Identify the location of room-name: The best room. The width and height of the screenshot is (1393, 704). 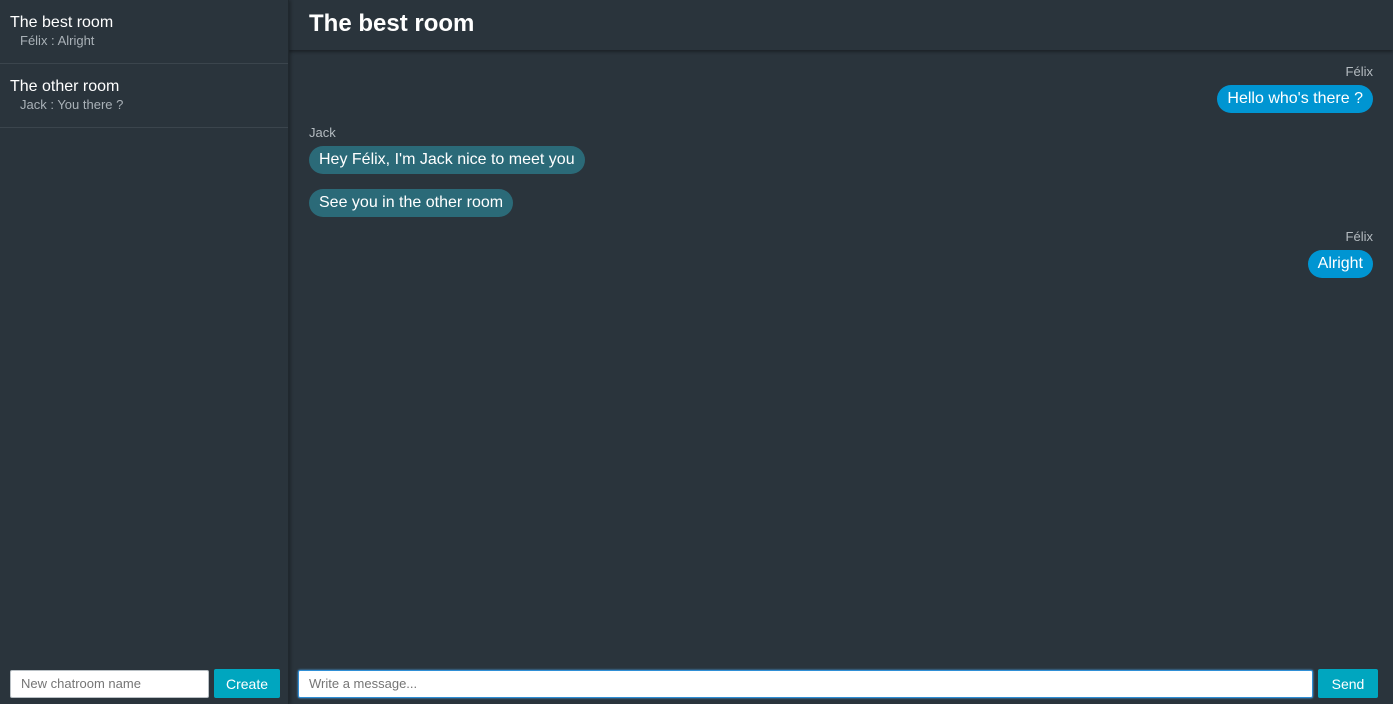
(62, 22).